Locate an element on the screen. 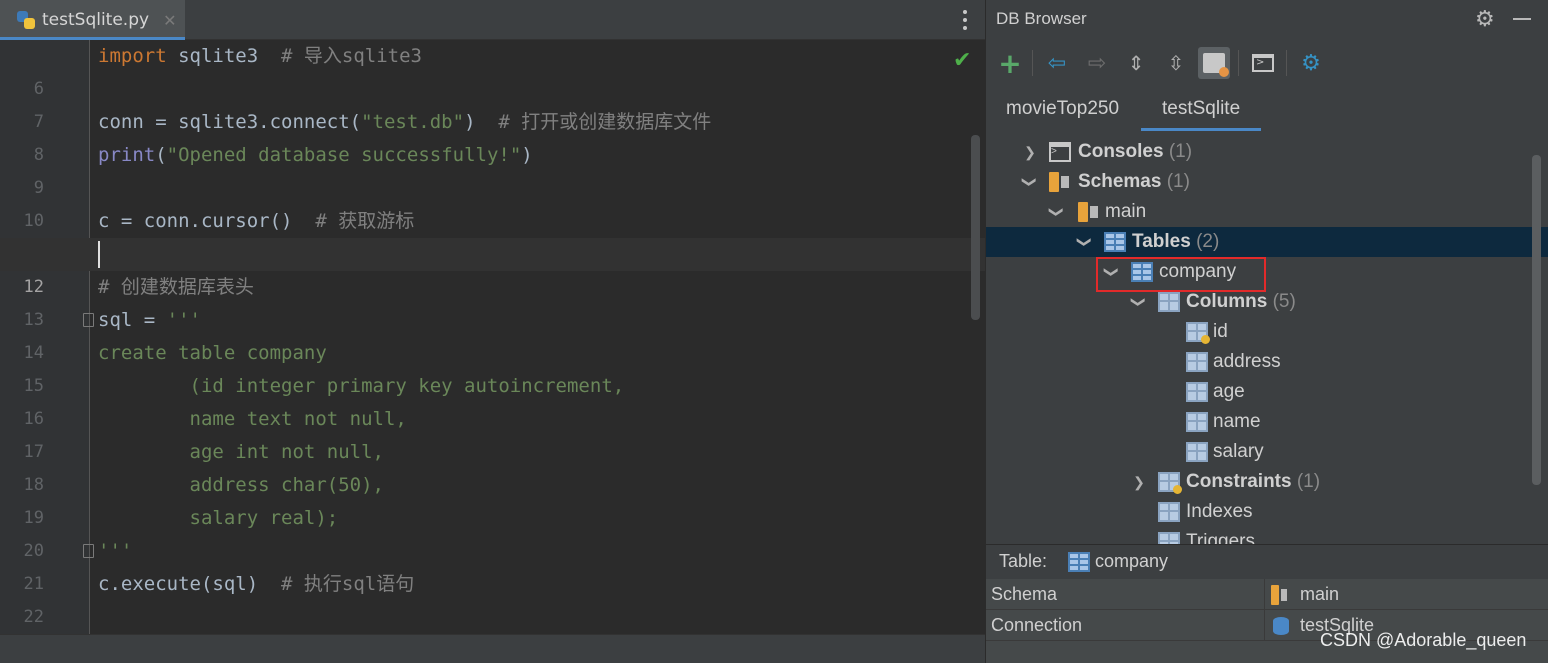 Image resolution: width=1548 pixels, height=663 pixels. code-line: 10 is located at coordinates (492, 201).